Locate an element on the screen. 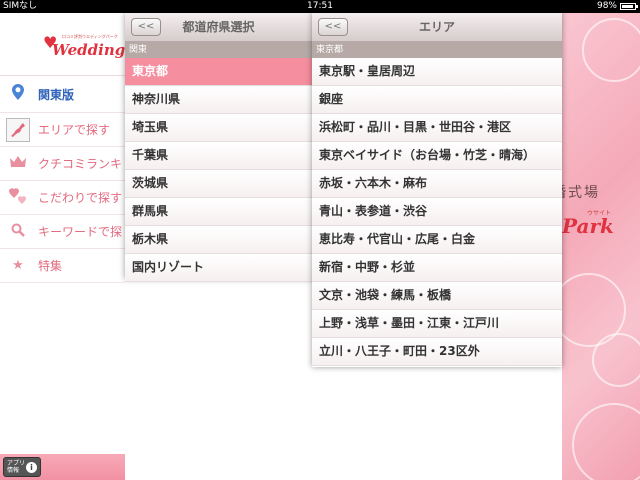  area-row: 文京・池袋・練馬・板橋 is located at coordinates (437, 296).